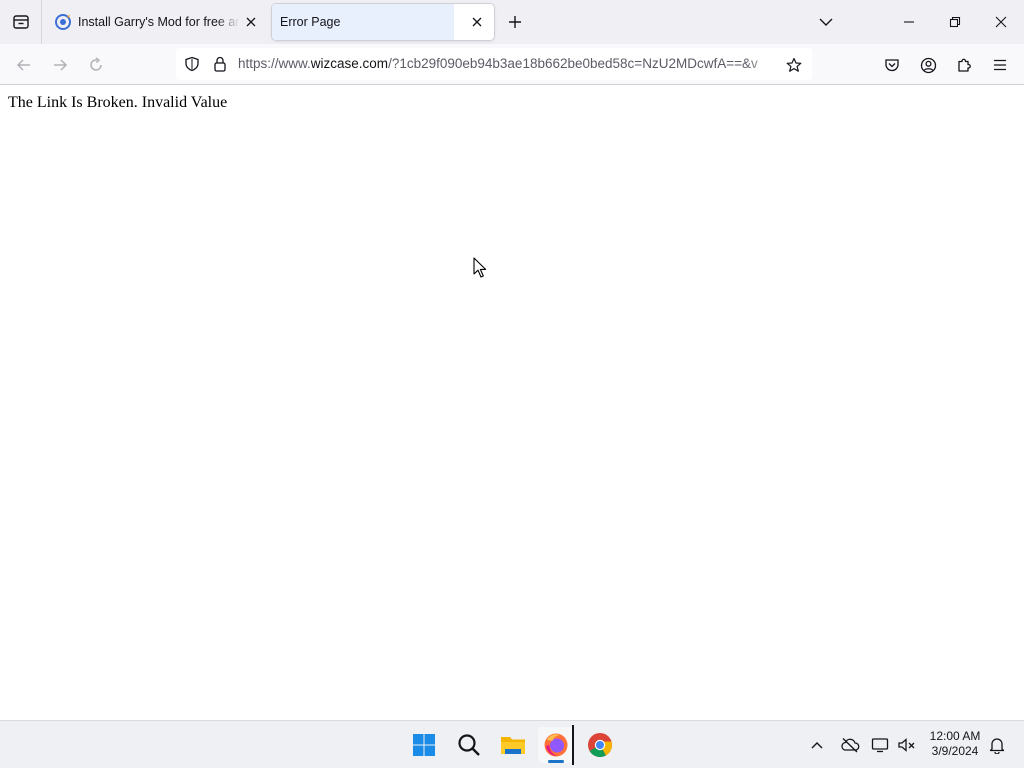 The image size is (1024, 768). I want to click on forward-button, so click(60, 65).